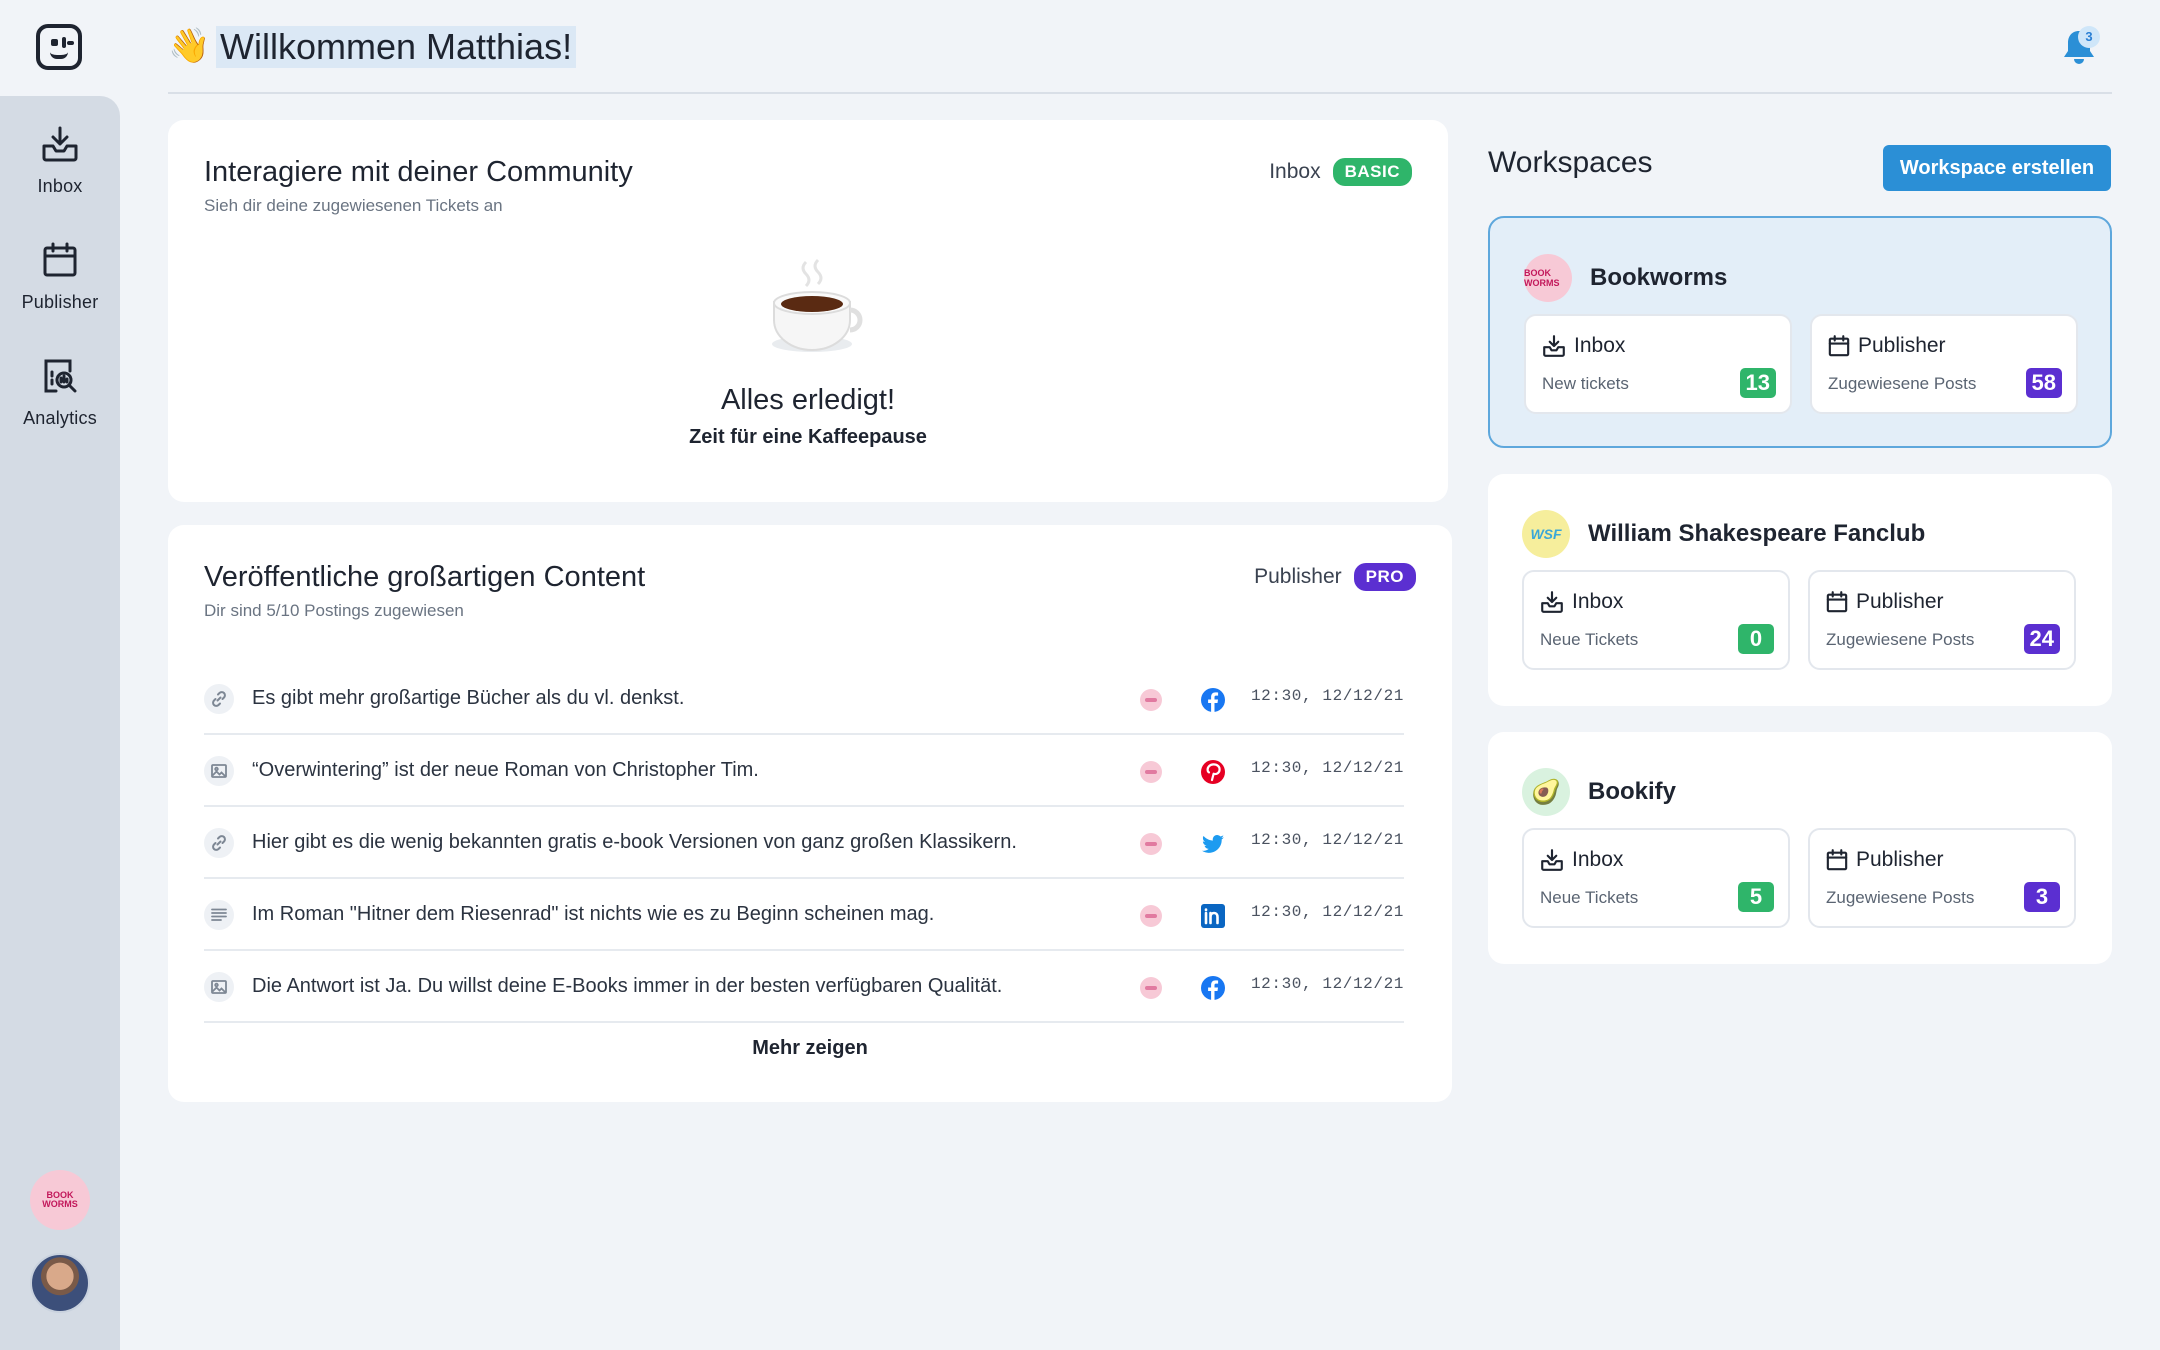 The height and width of the screenshot is (1350, 2160). Describe the element at coordinates (60, 723) in the screenshot. I see `sidebar: Inbox Publisher Analytics` at that location.